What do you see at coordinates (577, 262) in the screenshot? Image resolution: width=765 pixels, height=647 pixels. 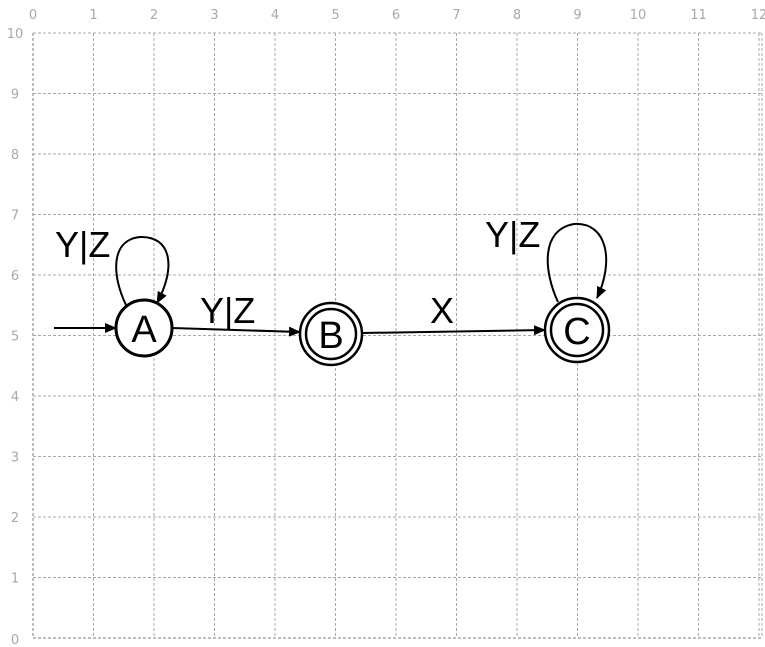 I see `transition-c-loop` at bounding box center [577, 262].